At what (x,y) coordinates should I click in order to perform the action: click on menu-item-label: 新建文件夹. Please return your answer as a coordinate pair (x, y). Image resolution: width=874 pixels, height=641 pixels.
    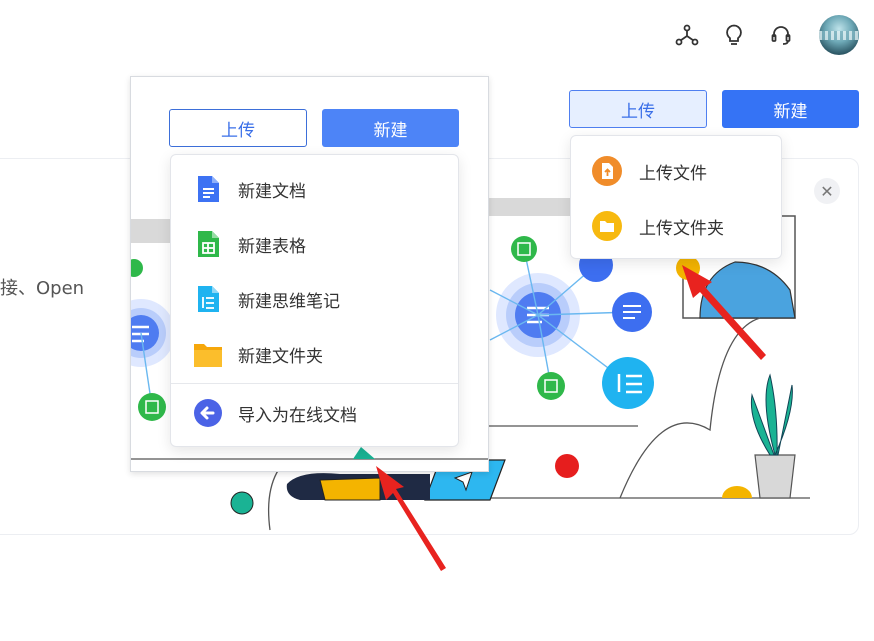
    Looking at the image, I should click on (280, 356).